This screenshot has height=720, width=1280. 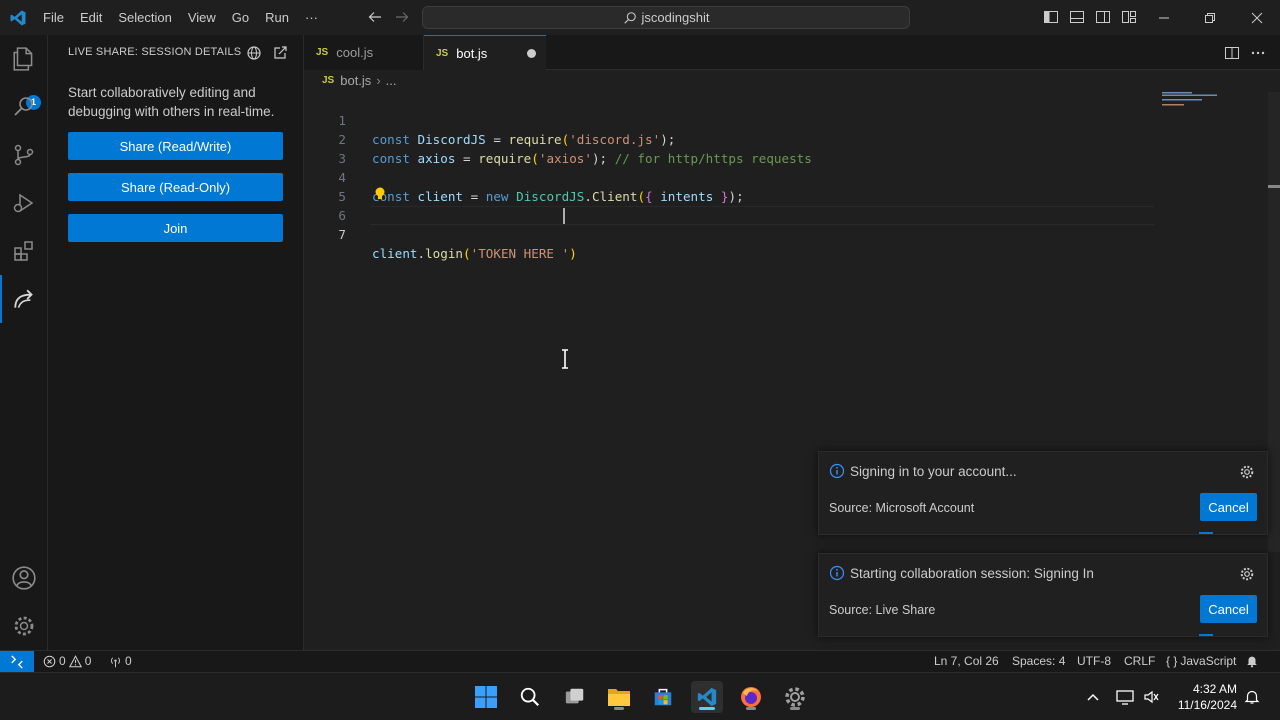 What do you see at coordinates (402, 17) in the screenshot?
I see `arrow-right-icon` at bounding box center [402, 17].